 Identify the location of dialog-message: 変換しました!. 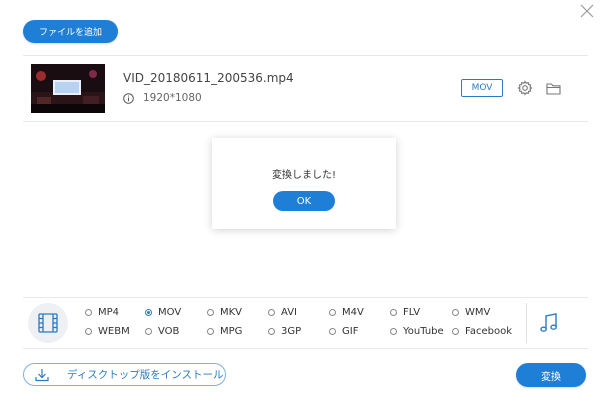
(303, 175).